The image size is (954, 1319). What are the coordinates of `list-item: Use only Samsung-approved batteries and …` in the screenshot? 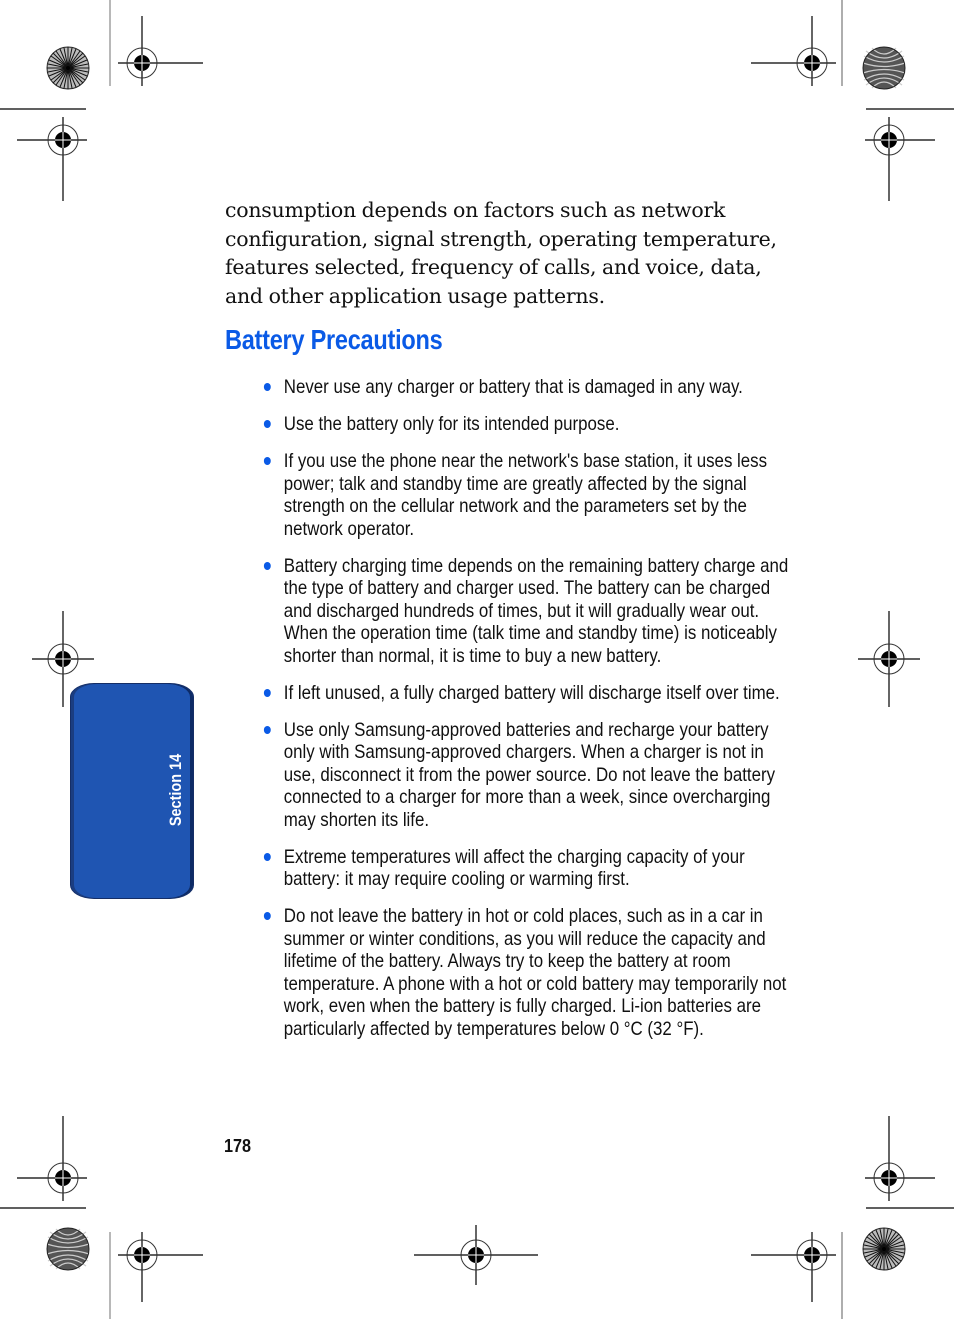 It's located at (531, 775).